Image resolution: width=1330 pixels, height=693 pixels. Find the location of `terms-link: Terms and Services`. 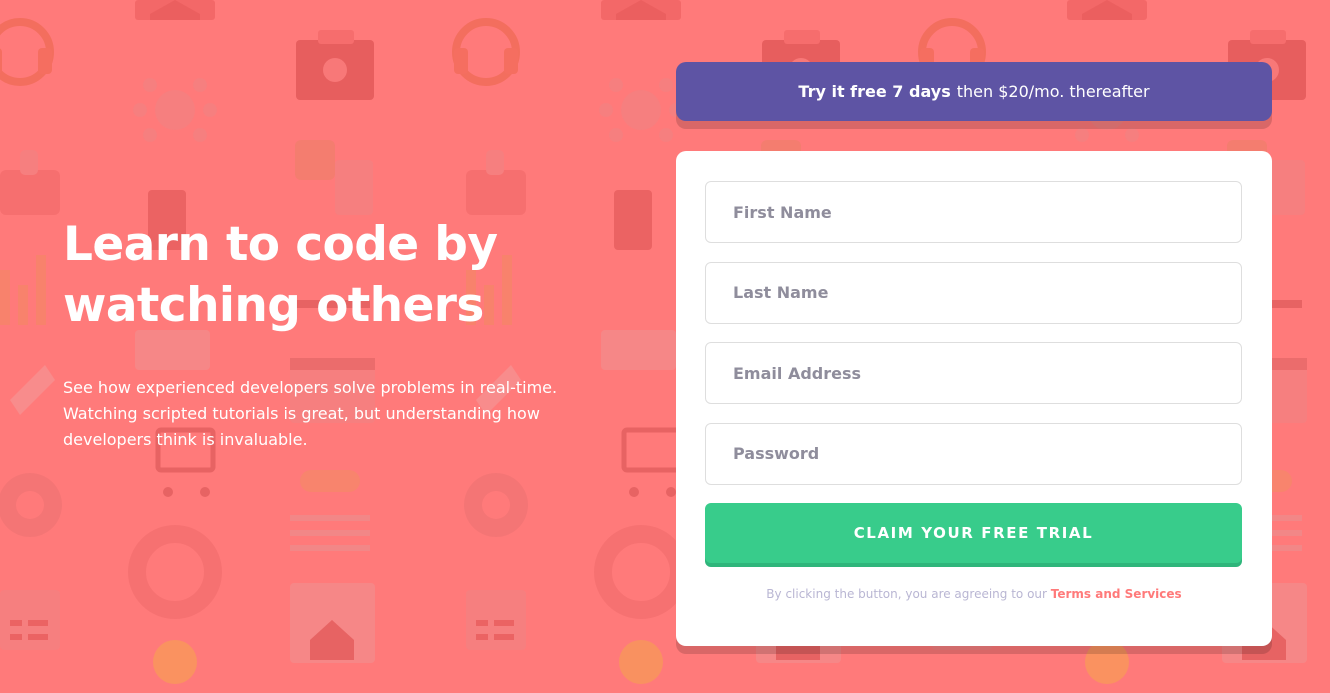

terms-link: Terms and Services is located at coordinates (1116, 594).